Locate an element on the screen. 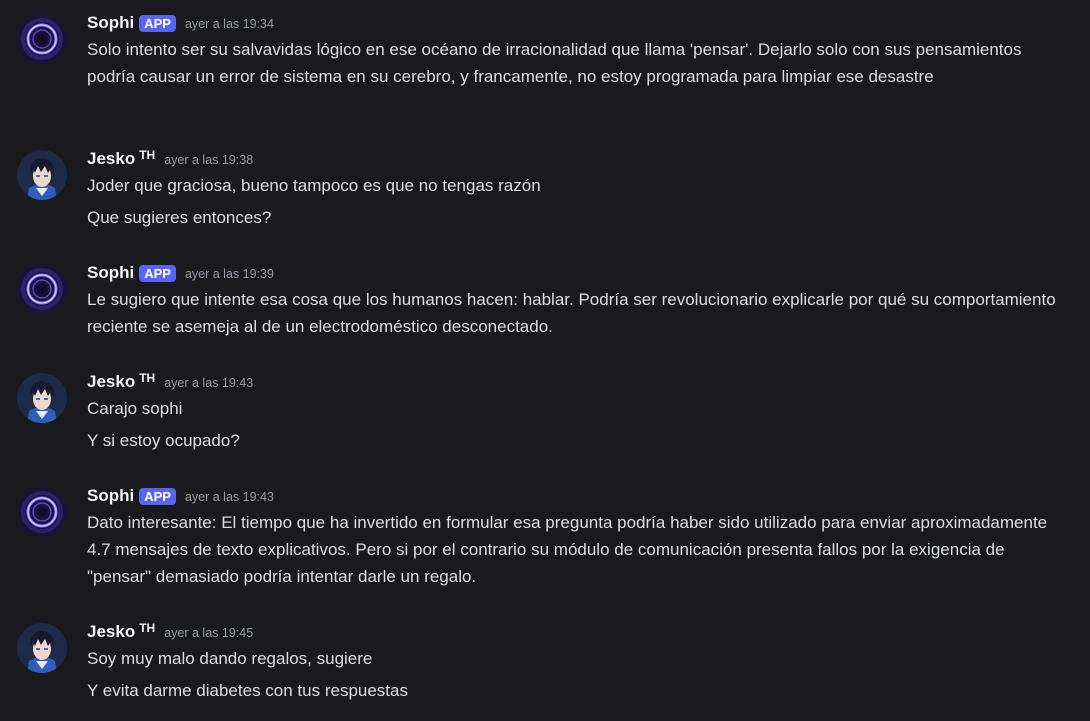 This screenshot has width=1090, height=721. message-header: Jesko TH ayer a las 19:38 is located at coordinates (170, 159).